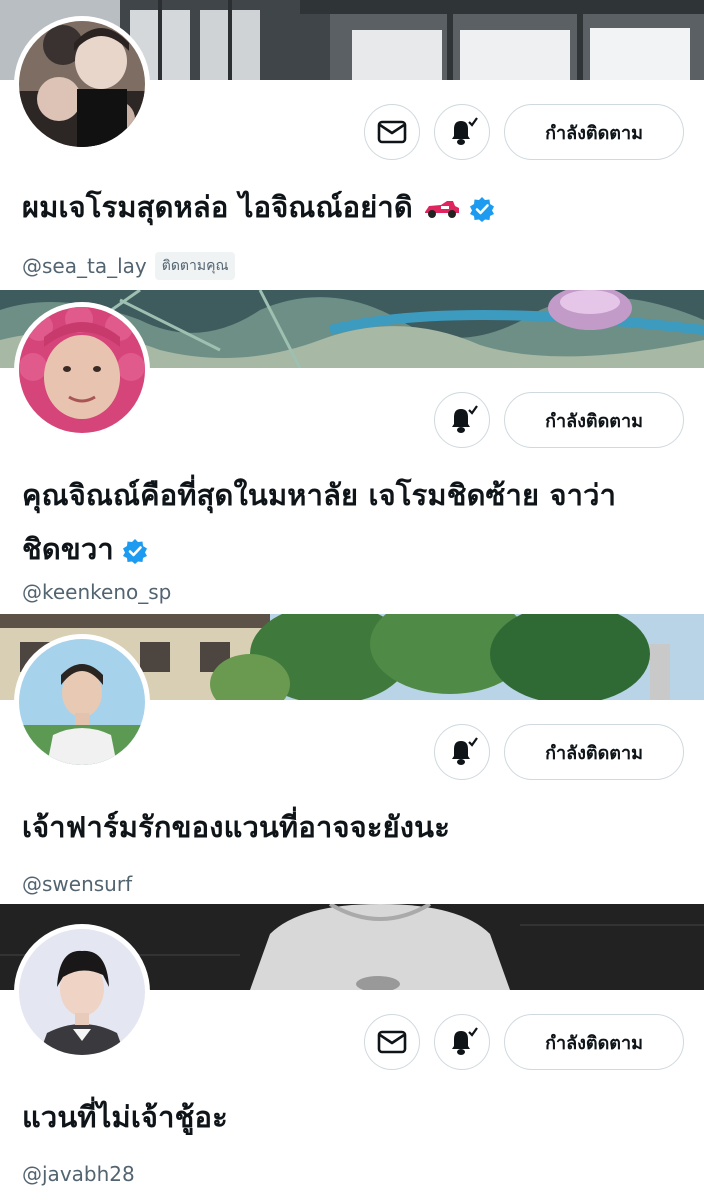 The image size is (704, 1200). I want to click on handle: @keenkeno_sp, so click(97, 592).